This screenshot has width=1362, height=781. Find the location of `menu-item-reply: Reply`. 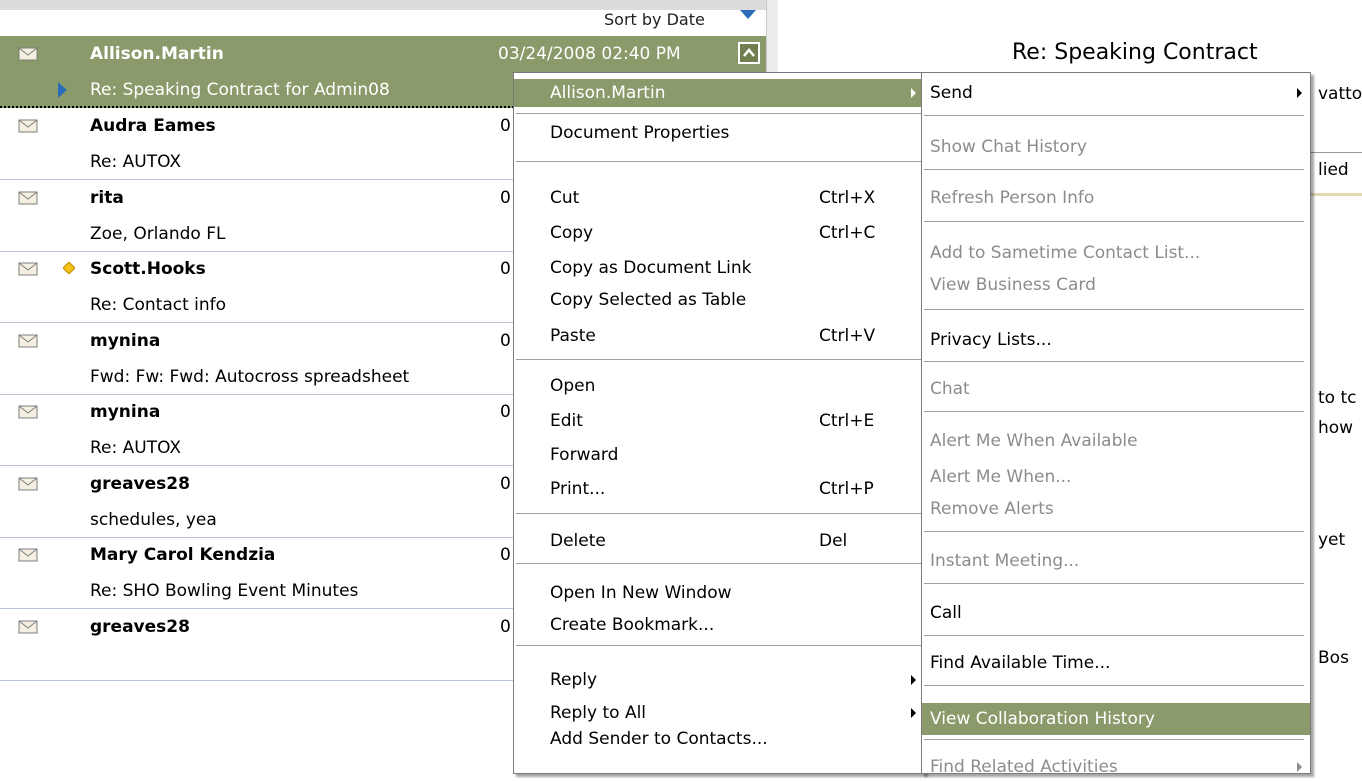

menu-item-reply: Reply is located at coordinates (719, 680).